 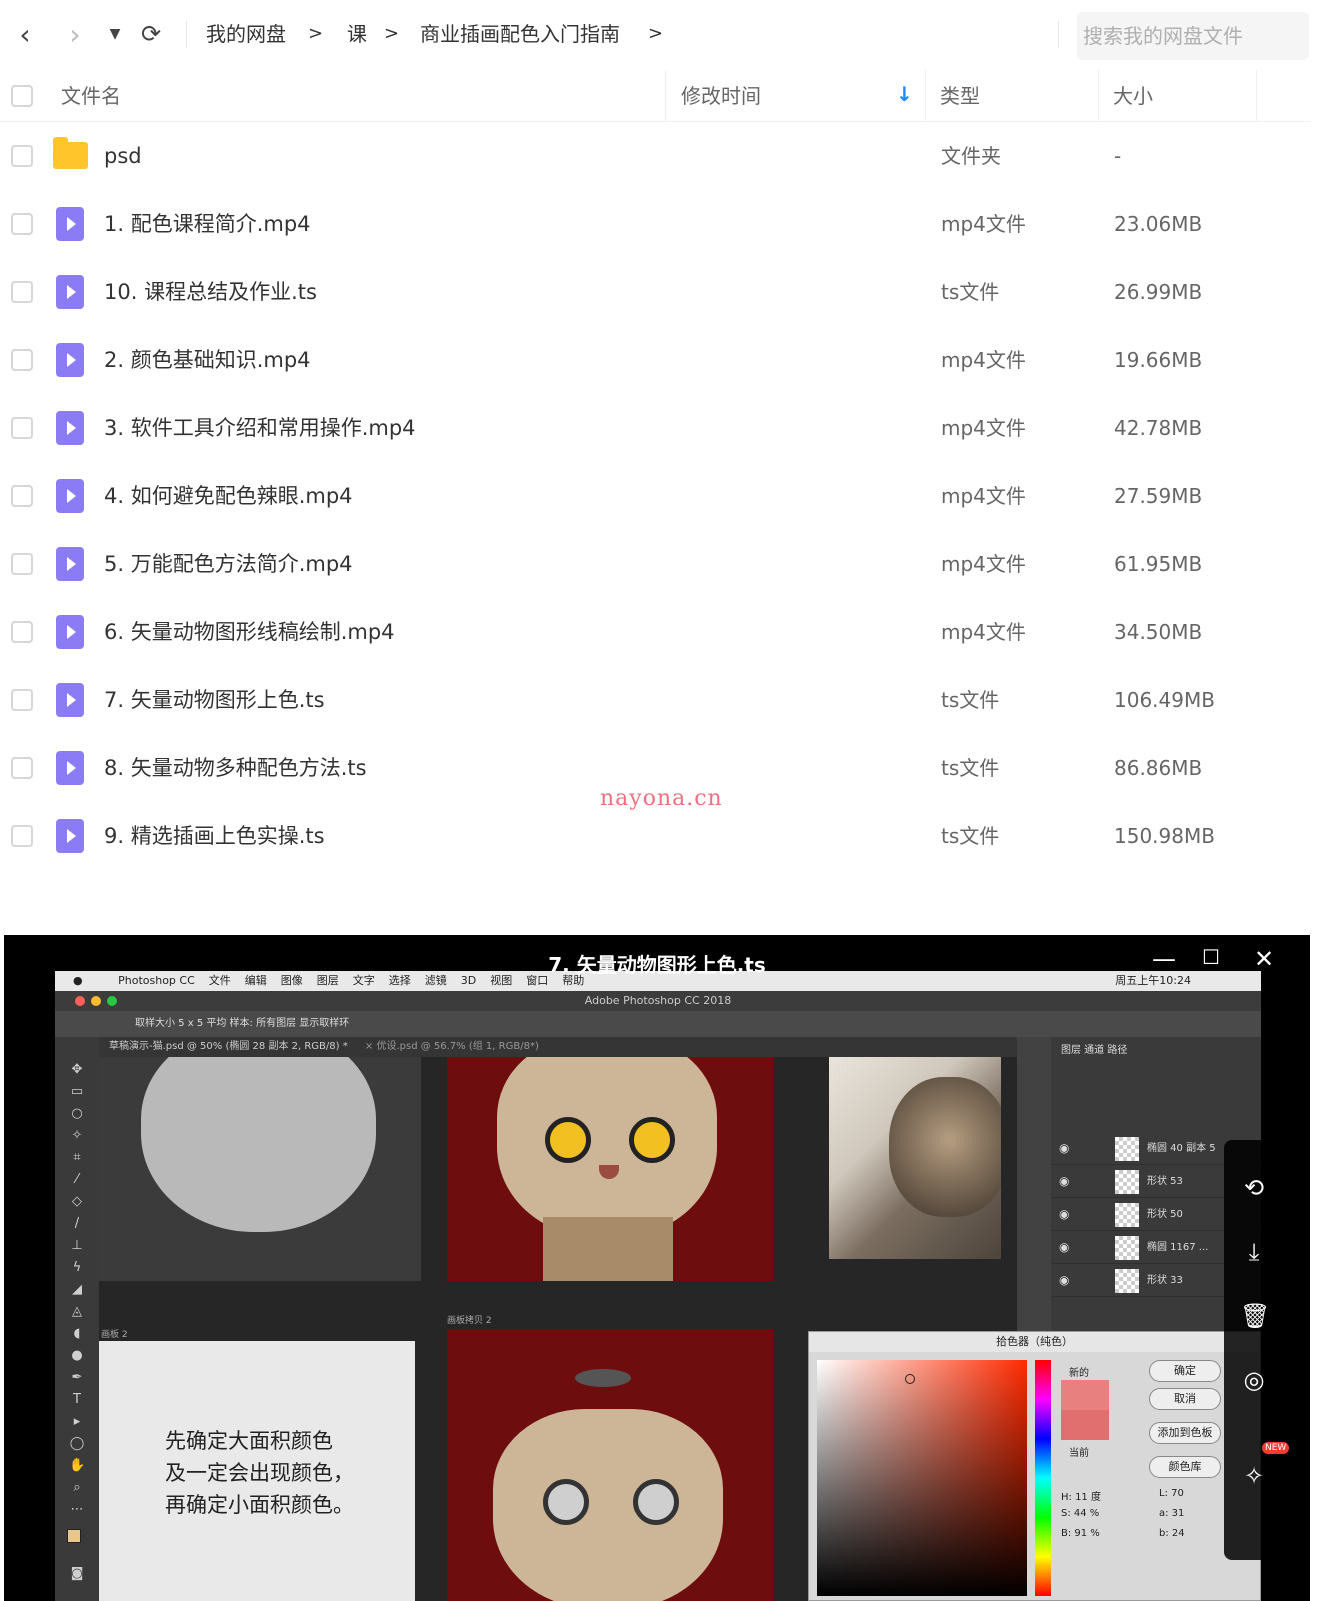 I want to click on select-all-checkbox, so click(x=22, y=96).